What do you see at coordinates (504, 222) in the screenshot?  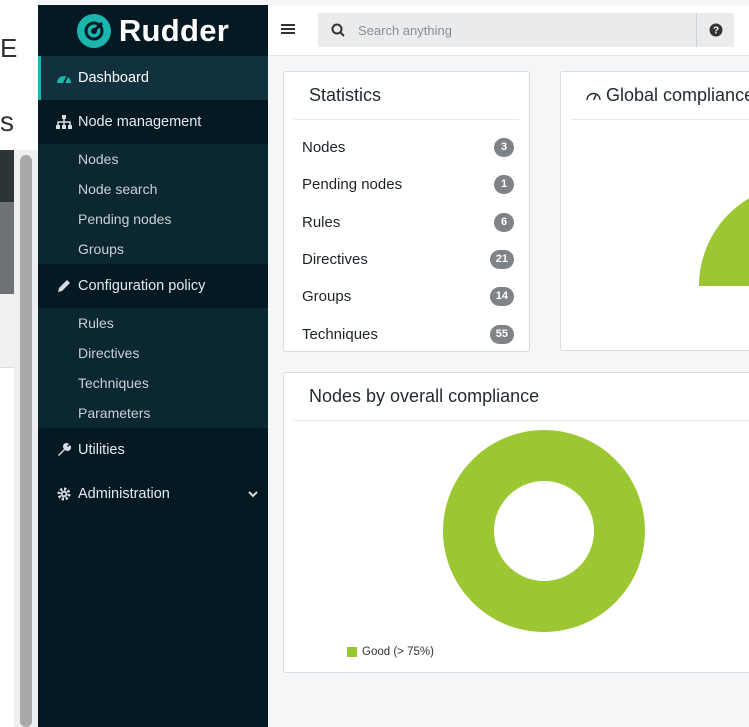 I see `count-badge: 6` at bounding box center [504, 222].